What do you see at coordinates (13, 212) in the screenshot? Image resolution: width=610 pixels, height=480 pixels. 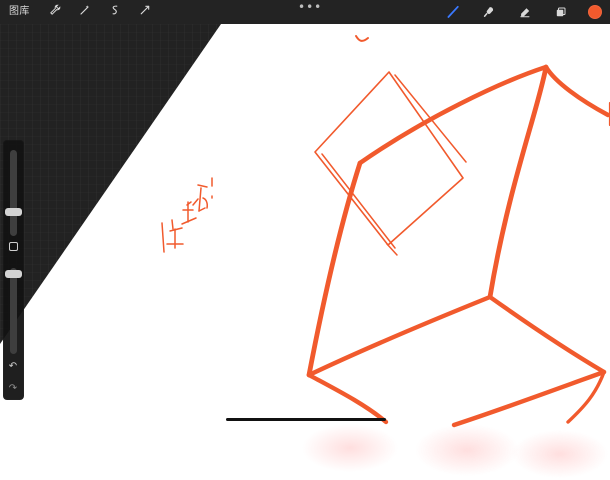 I see `brush-size-knob` at bounding box center [13, 212].